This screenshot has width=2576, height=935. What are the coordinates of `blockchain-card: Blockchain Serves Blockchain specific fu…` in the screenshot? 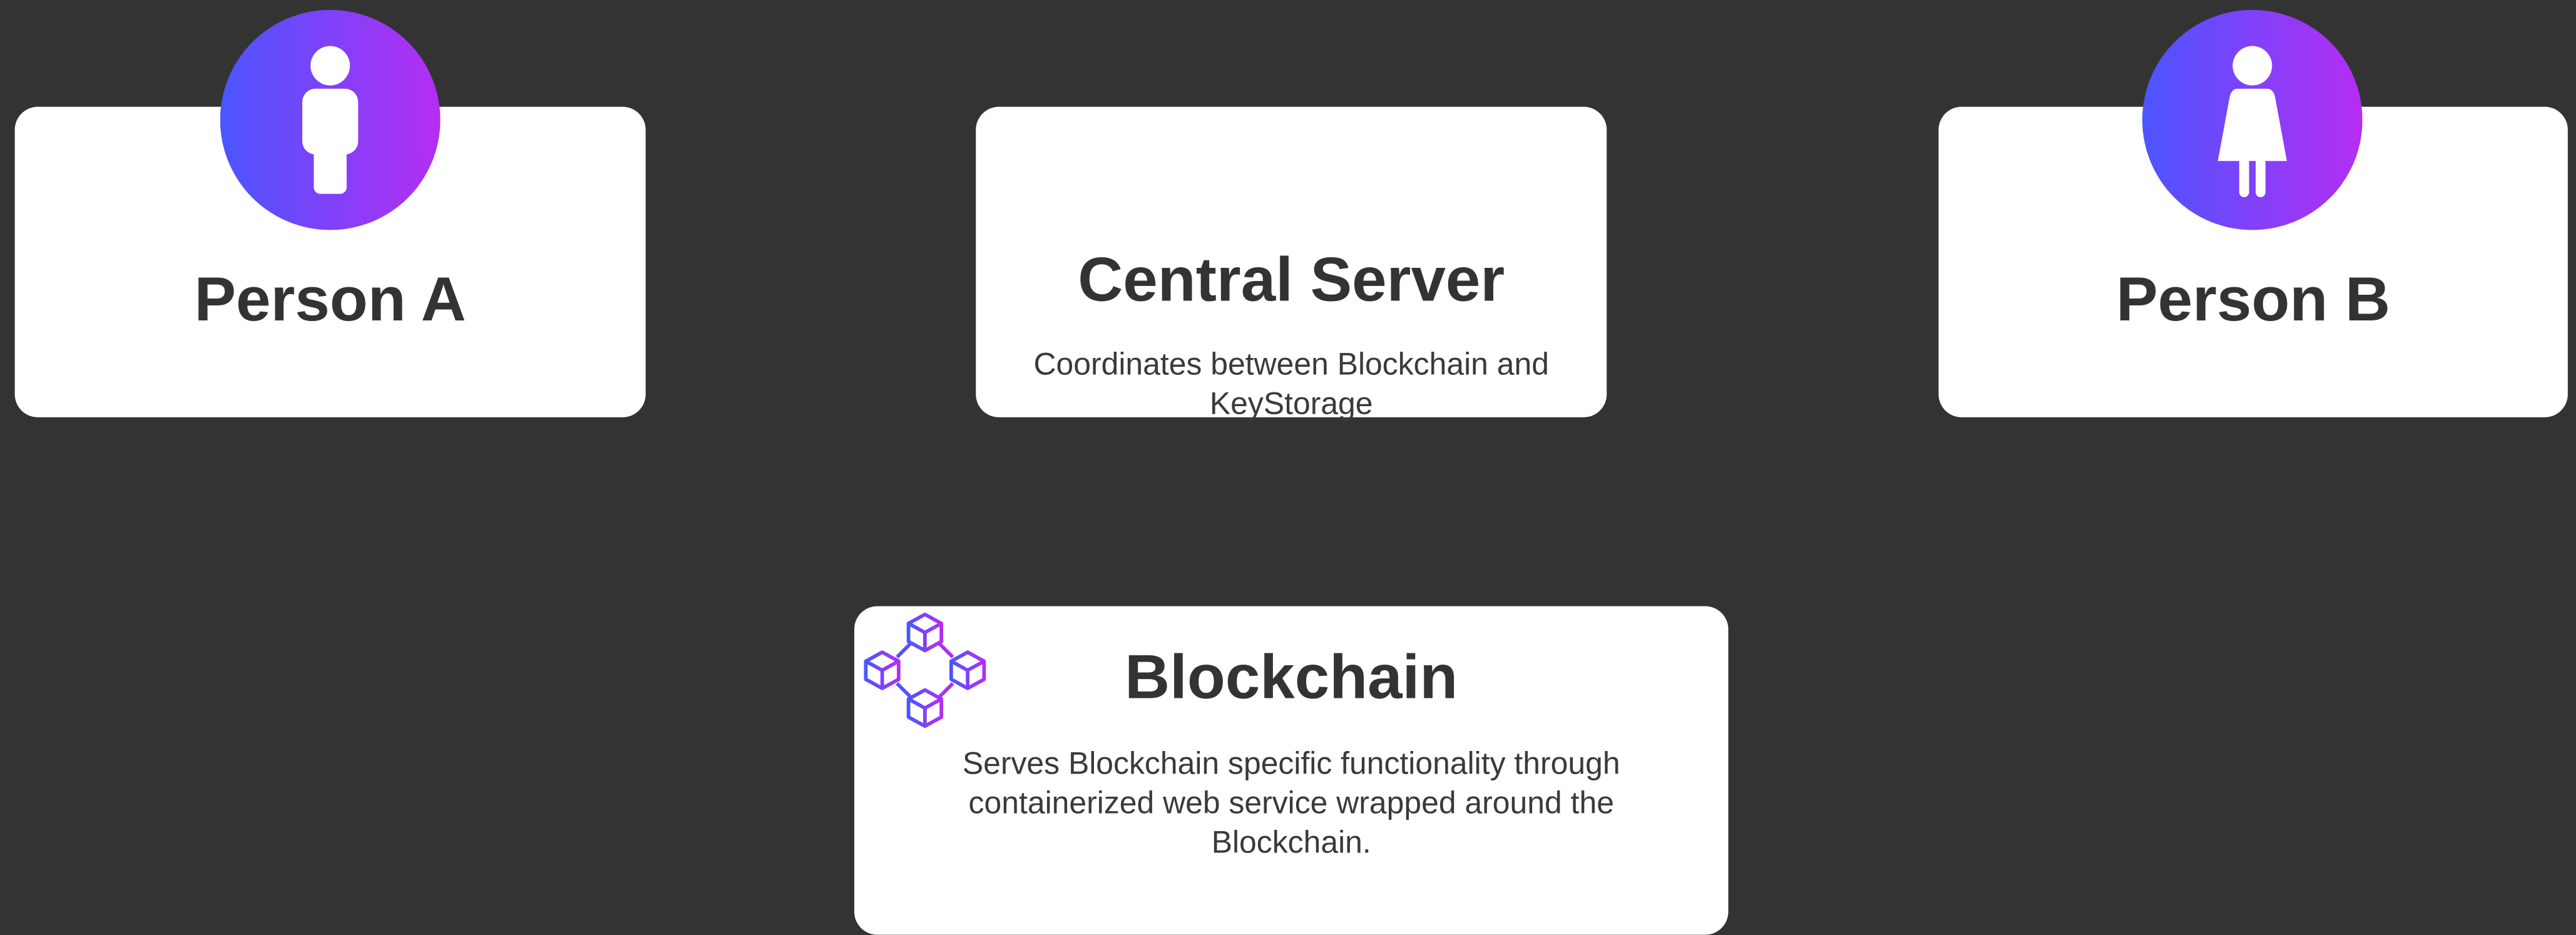 It's located at (1292, 771).